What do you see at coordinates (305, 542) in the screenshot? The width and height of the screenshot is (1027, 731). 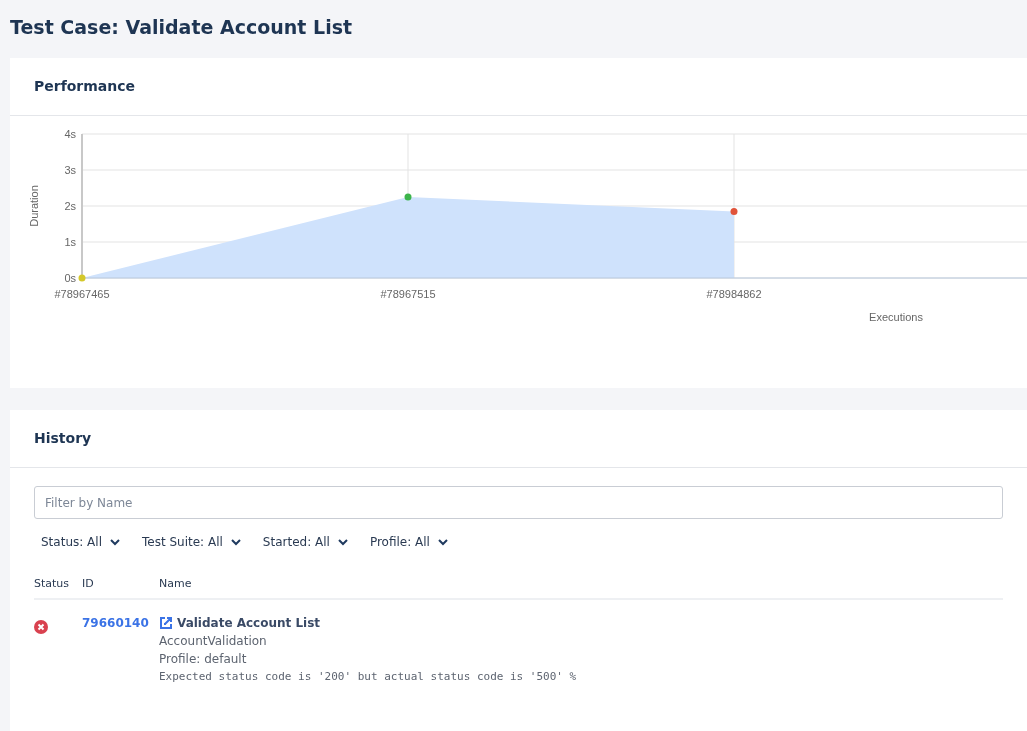 I see `filter-dropdown: Started: All` at bounding box center [305, 542].